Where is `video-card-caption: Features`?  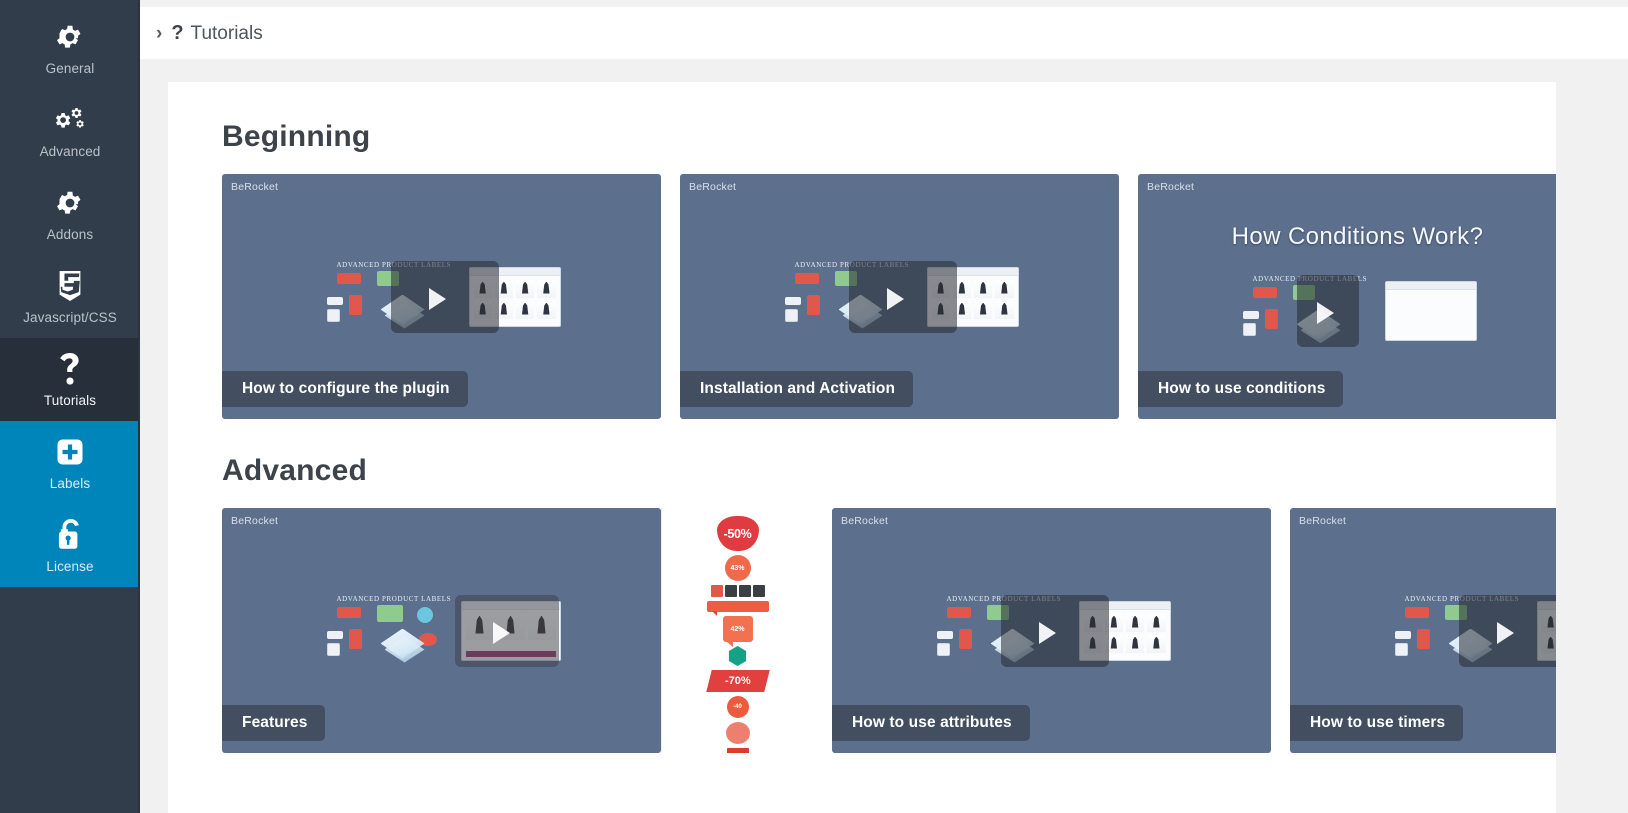
video-card-caption: Features is located at coordinates (274, 723).